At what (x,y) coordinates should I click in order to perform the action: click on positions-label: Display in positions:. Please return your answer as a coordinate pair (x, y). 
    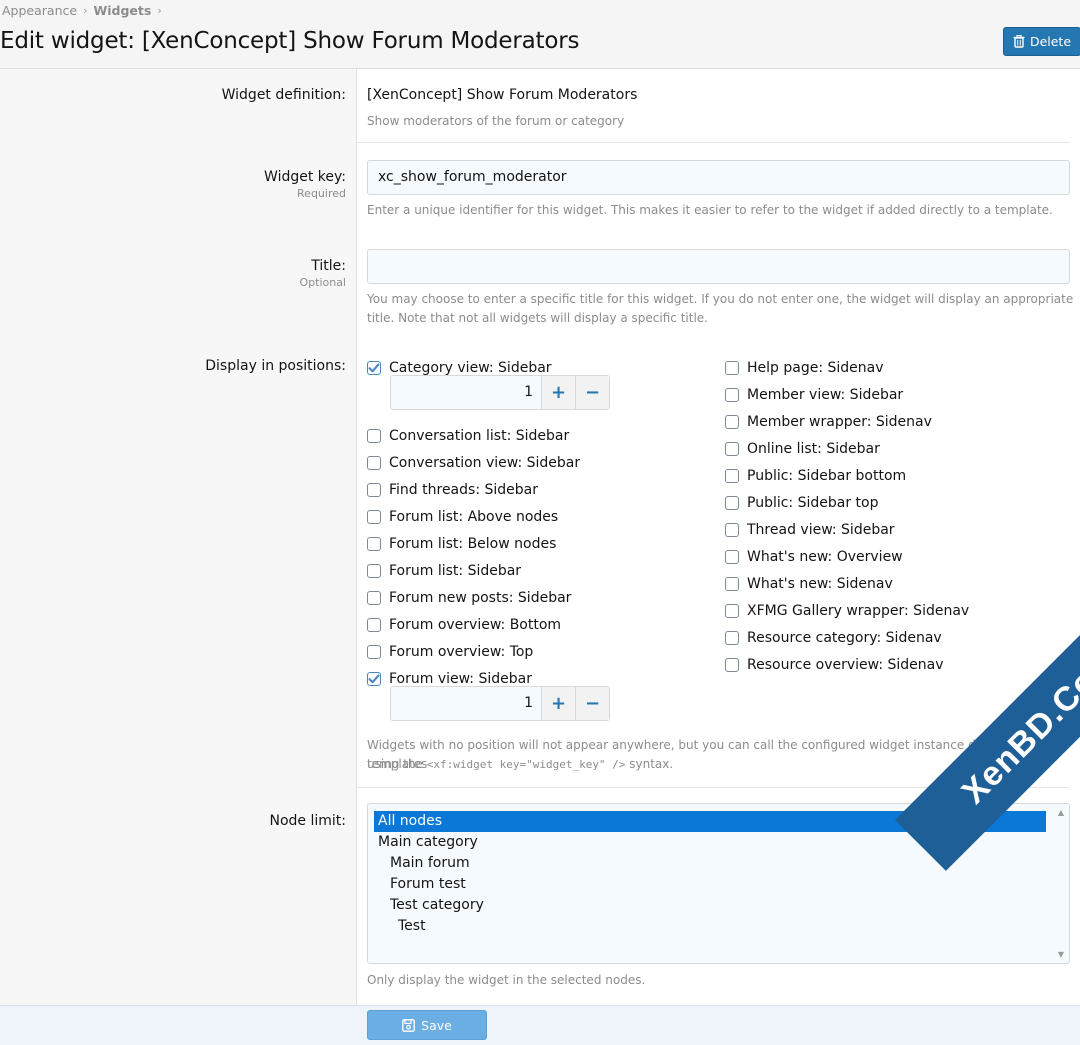
    Looking at the image, I should click on (275, 366).